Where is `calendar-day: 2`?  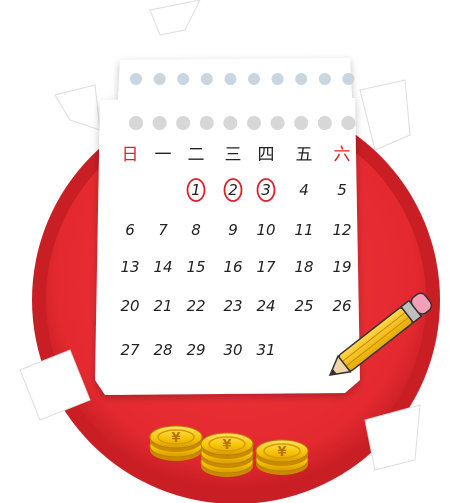
calendar-day: 2 is located at coordinates (233, 190).